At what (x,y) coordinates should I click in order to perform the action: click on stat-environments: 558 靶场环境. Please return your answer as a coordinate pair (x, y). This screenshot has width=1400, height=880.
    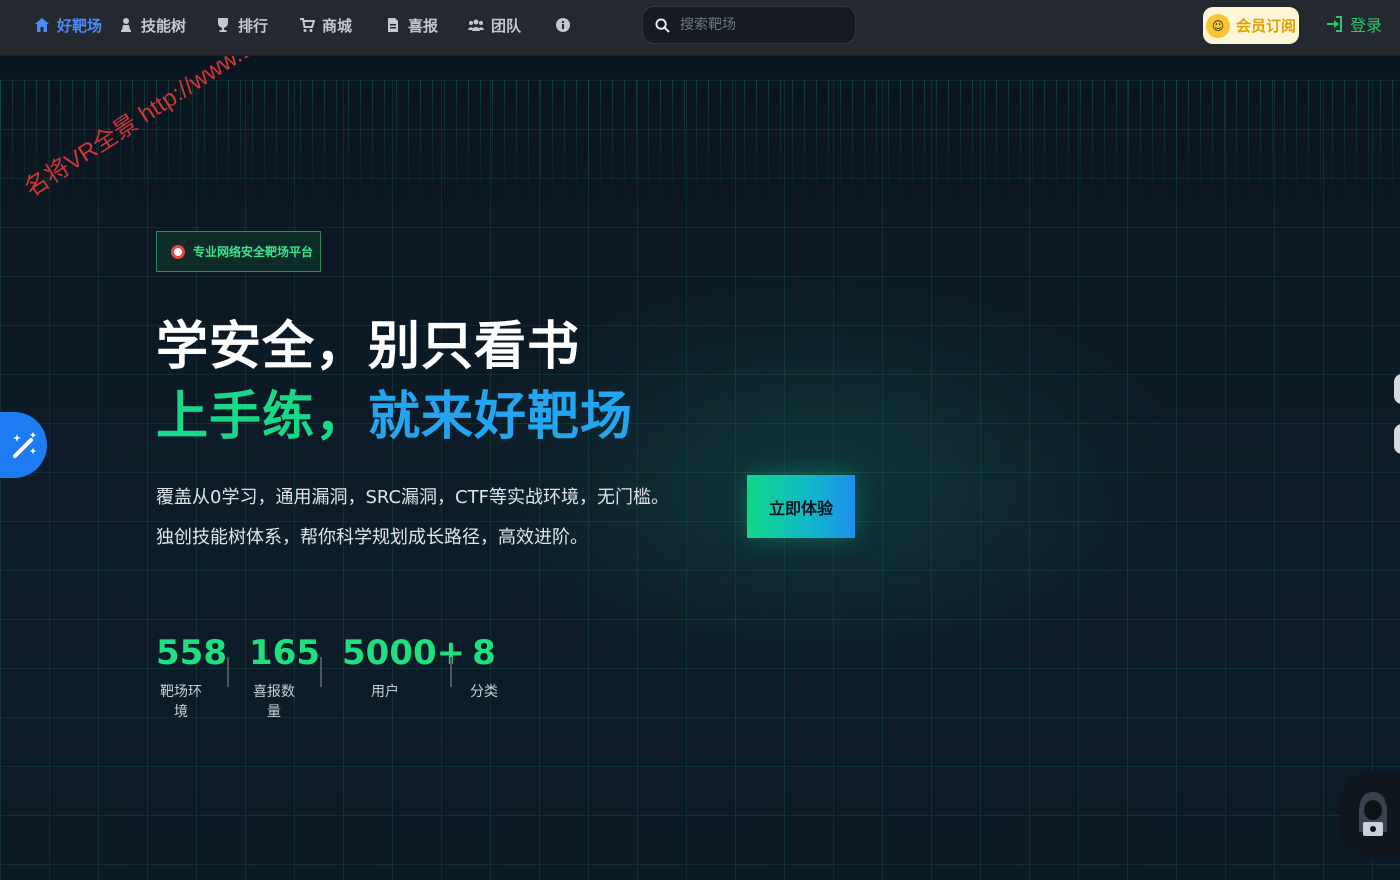
    Looking at the image, I should click on (191, 676).